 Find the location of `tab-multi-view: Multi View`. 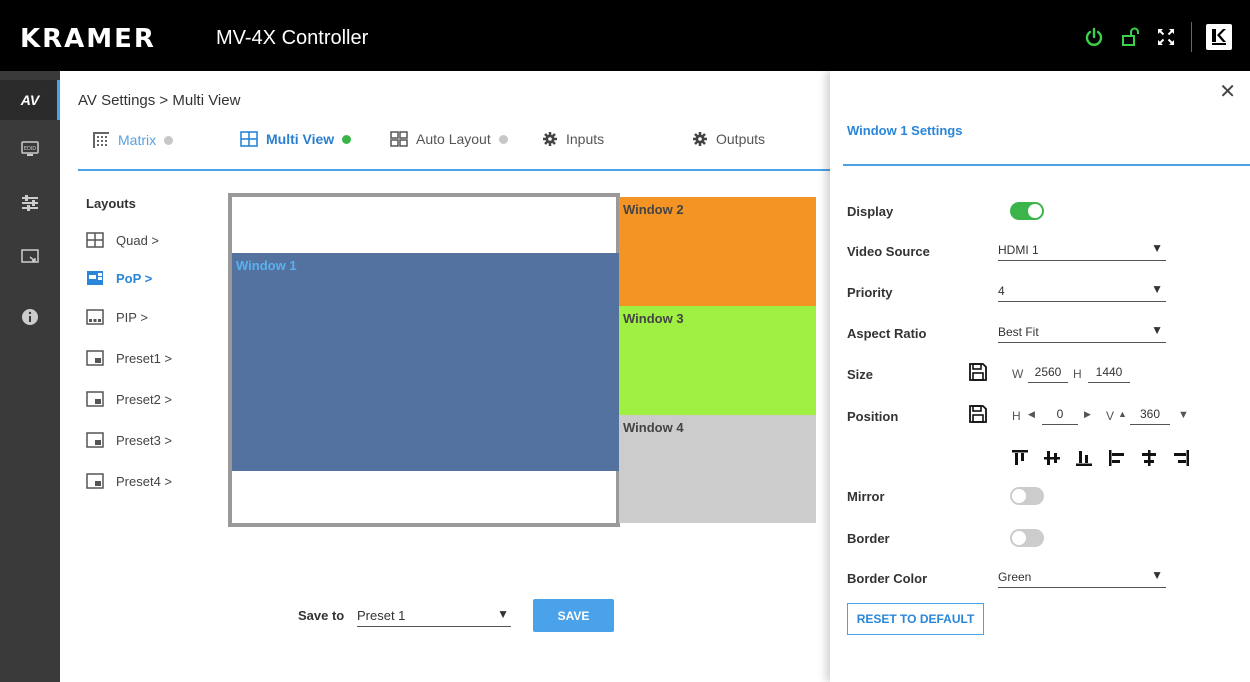

tab-multi-view: Multi View is located at coordinates (296, 139).